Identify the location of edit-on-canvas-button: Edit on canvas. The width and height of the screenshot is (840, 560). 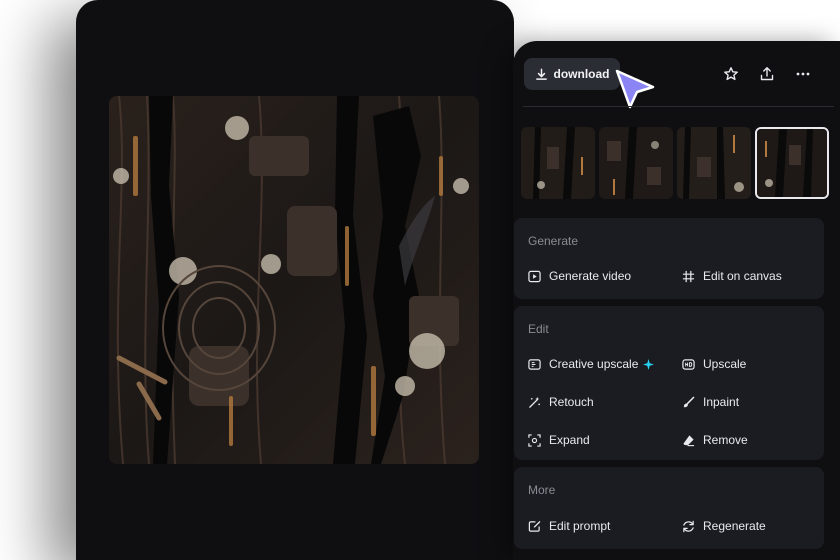
(732, 276).